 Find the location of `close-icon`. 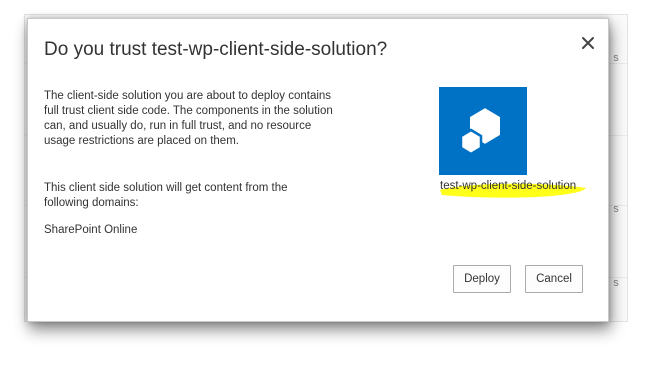

close-icon is located at coordinates (588, 43).